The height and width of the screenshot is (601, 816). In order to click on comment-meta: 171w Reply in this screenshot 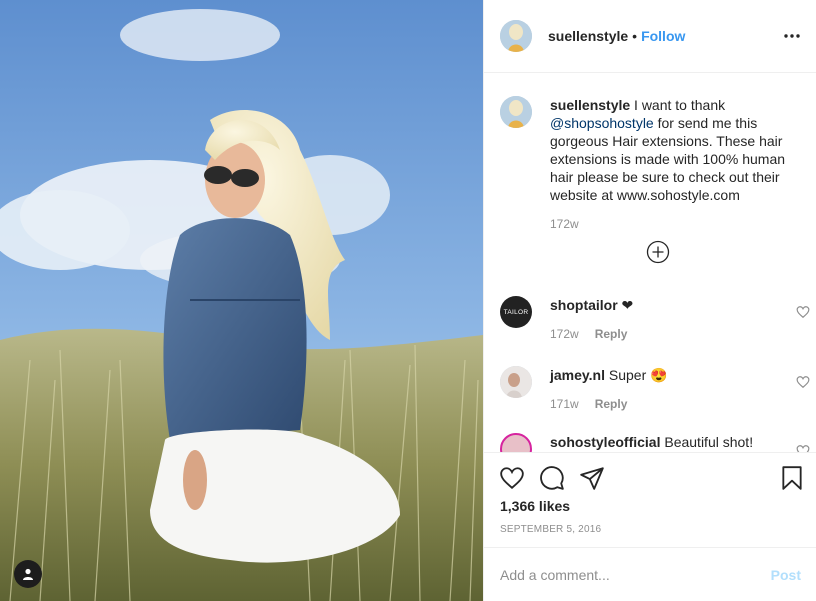, I will do `click(588, 404)`.